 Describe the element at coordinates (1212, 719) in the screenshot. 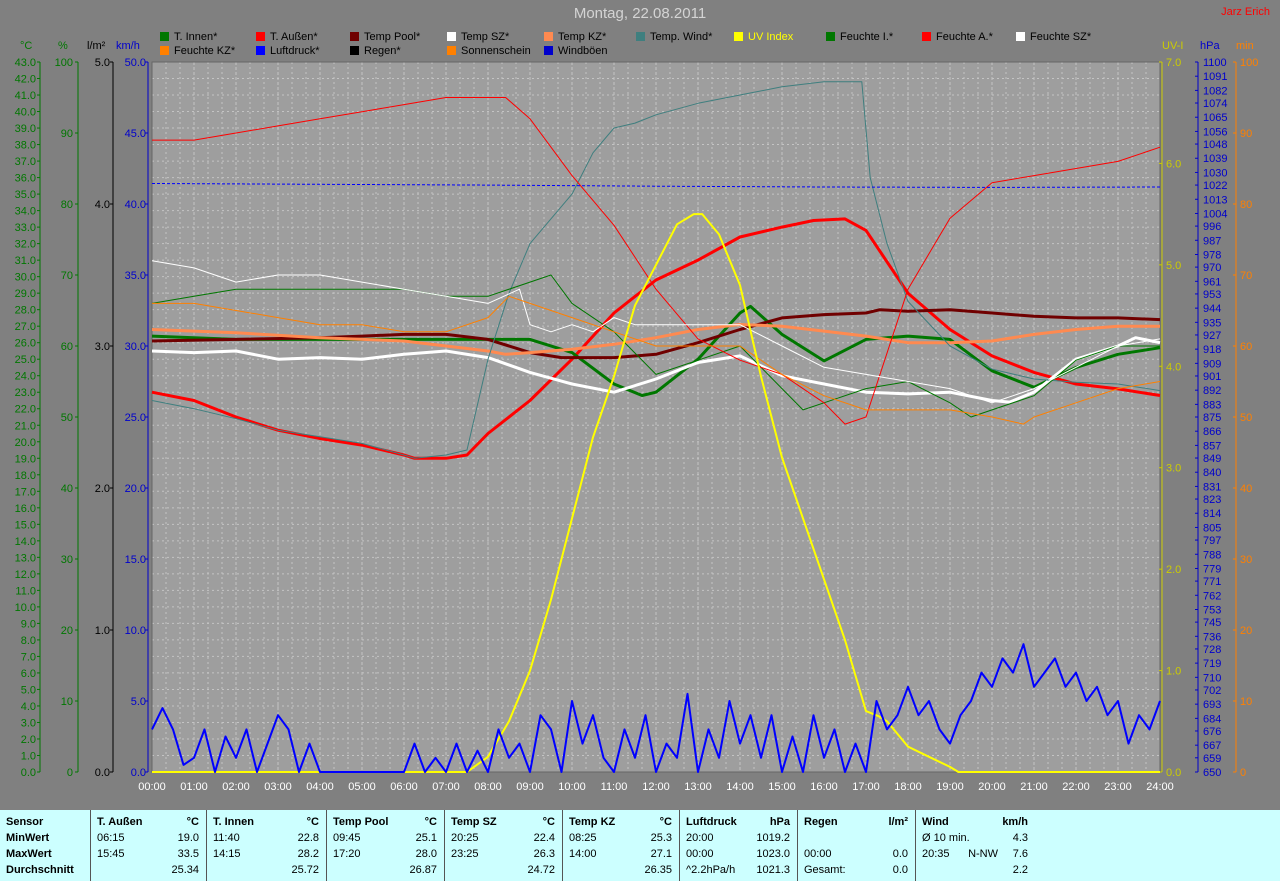

I see `pressure-axis-tick-label: 684` at that location.